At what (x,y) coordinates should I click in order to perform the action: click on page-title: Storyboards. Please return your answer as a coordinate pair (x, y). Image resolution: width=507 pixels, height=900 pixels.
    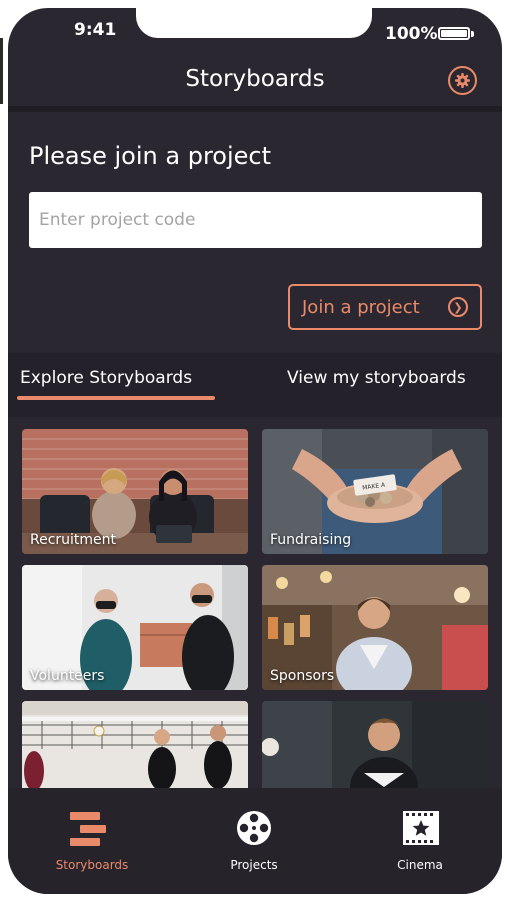
    Looking at the image, I should click on (255, 79).